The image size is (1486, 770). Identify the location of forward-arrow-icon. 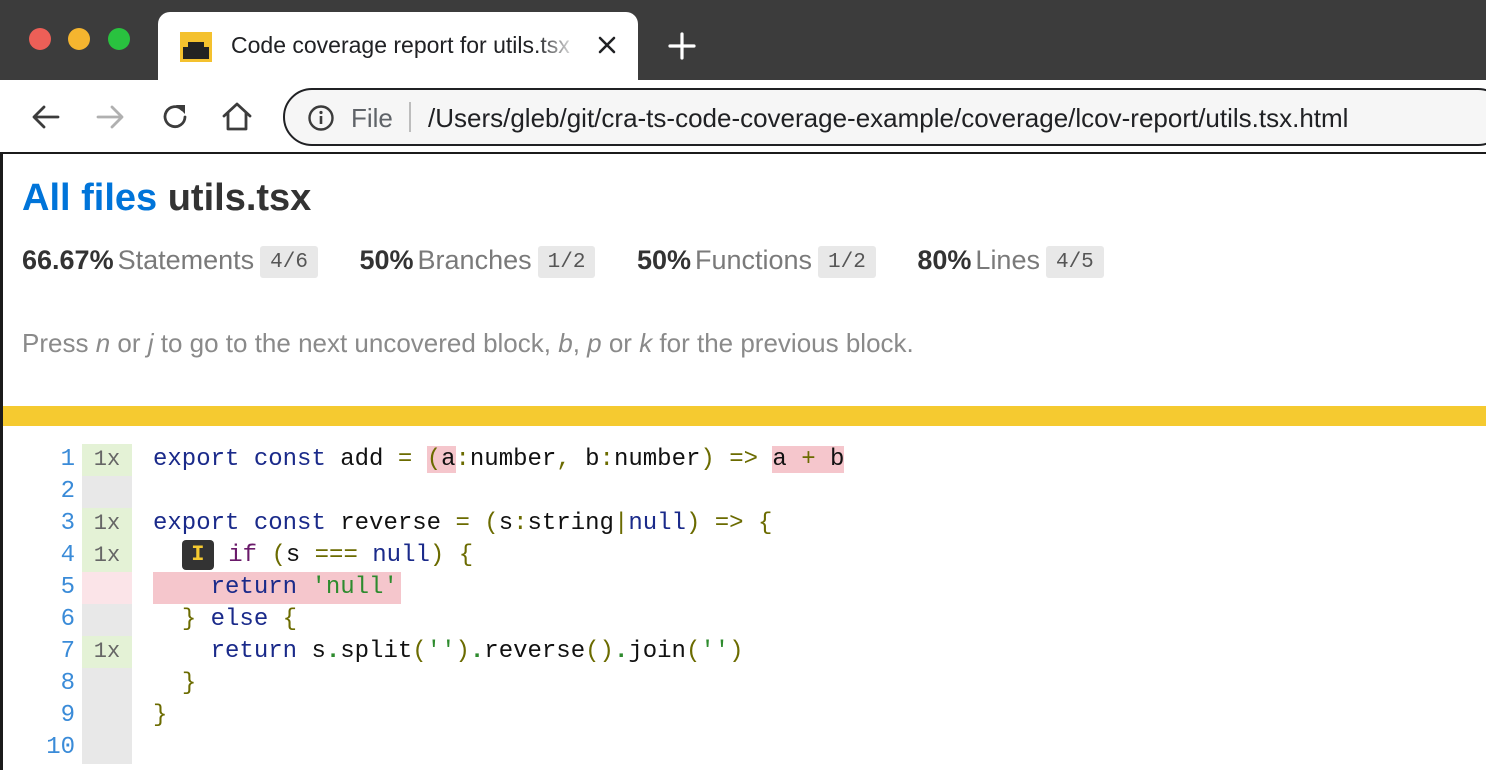
(110, 117).